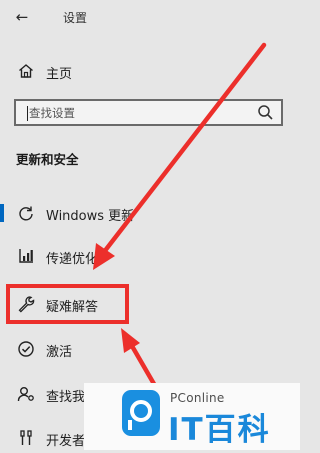  What do you see at coordinates (141, 413) in the screenshot?
I see `pconline-logo-icon` at bounding box center [141, 413].